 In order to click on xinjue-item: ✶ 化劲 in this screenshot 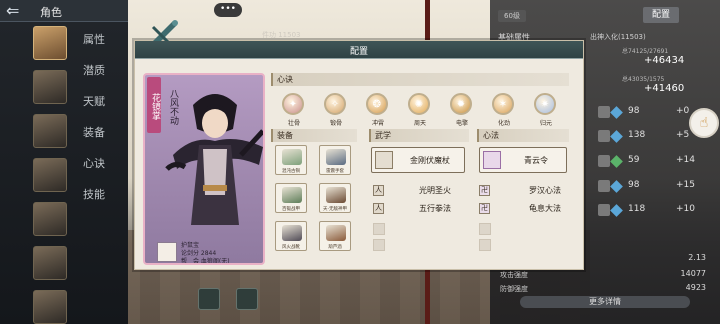, I will do `click(504, 110)`.